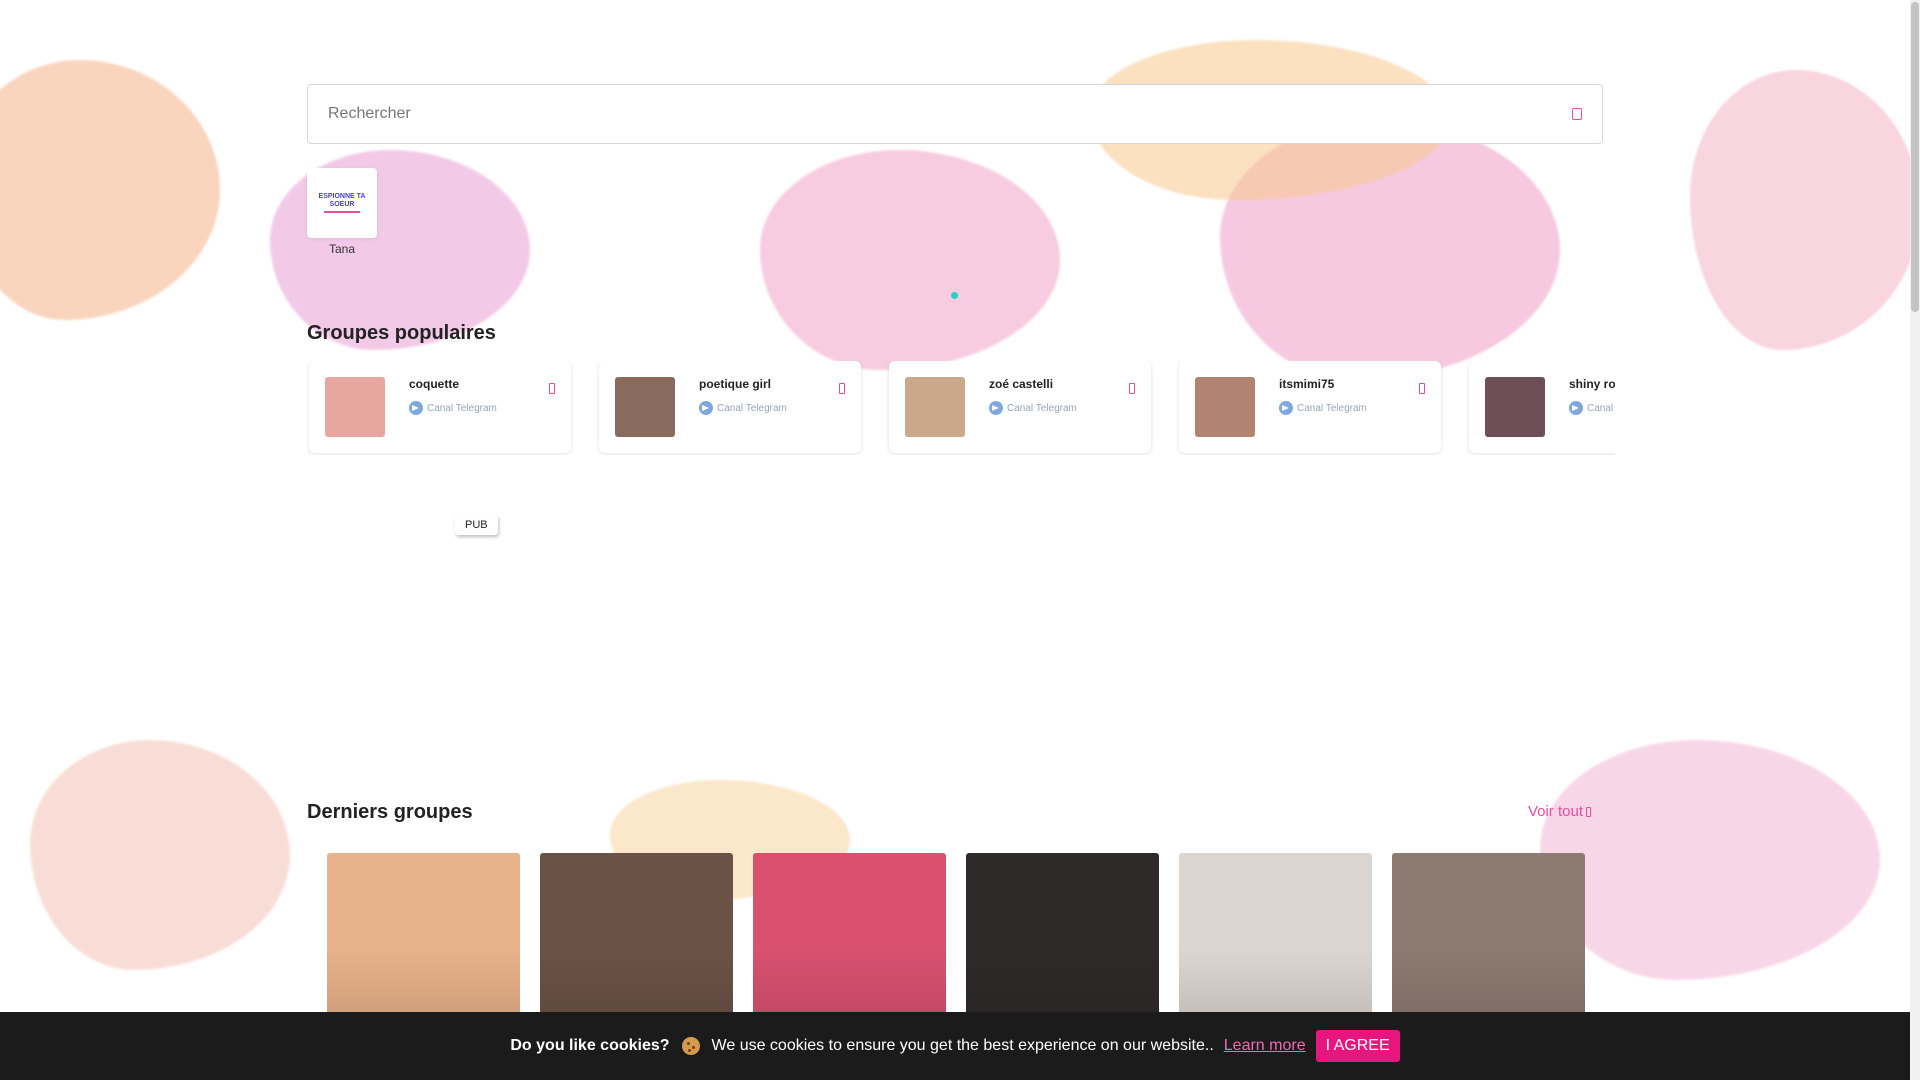  I want to click on story-thumbnail: ESPIONNE TA SOEUR, so click(342, 203).